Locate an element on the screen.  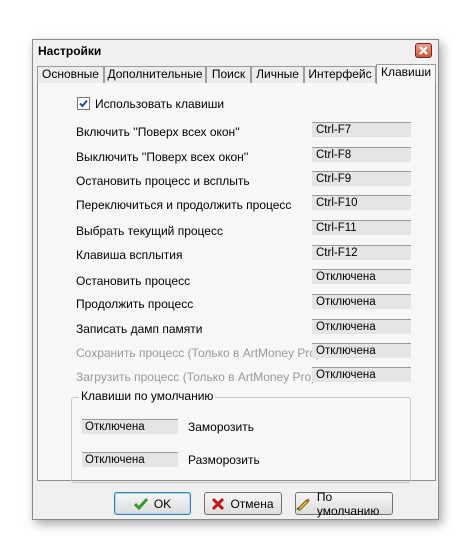
check-icon is located at coordinates (140, 503).